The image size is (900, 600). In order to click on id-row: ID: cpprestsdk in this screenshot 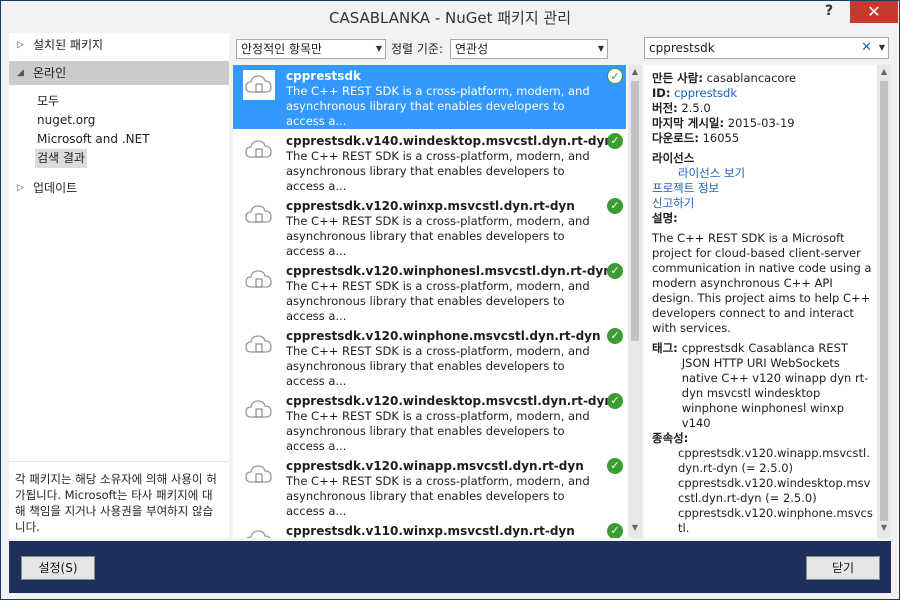, I will do `click(763, 93)`.